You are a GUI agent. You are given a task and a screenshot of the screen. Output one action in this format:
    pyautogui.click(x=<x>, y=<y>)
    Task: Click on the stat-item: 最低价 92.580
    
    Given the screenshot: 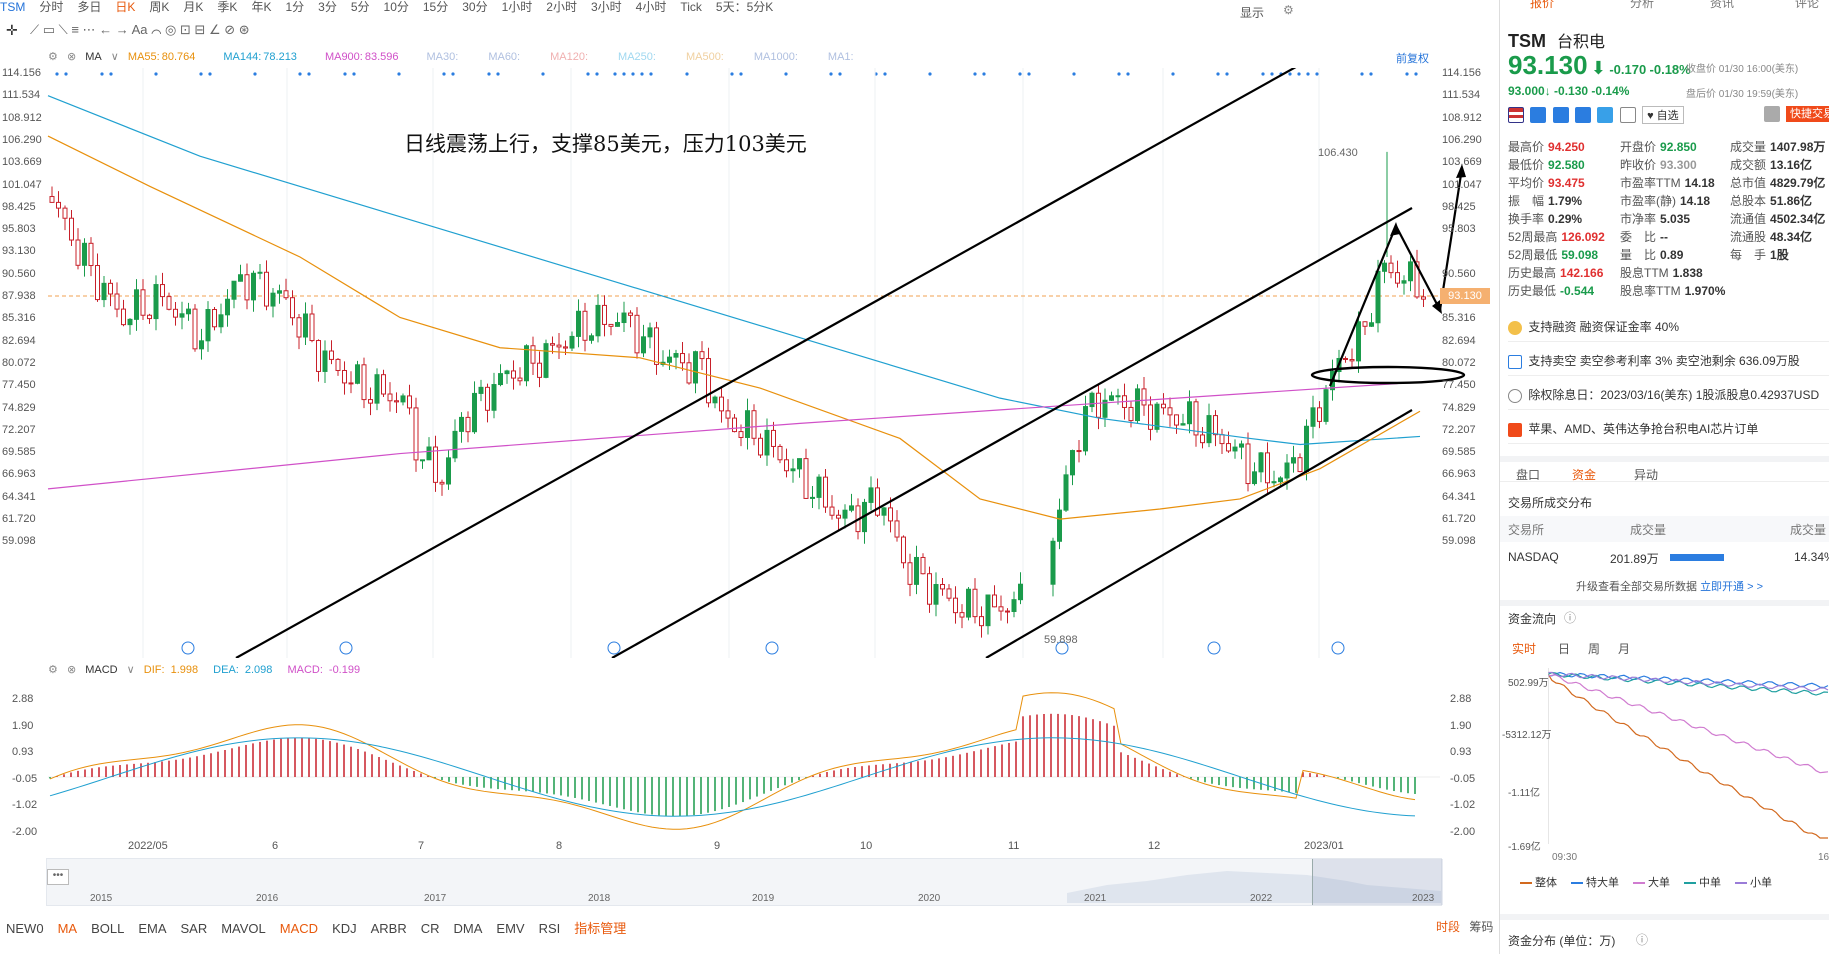 What is the action you would take?
    pyautogui.click(x=1546, y=164)
    